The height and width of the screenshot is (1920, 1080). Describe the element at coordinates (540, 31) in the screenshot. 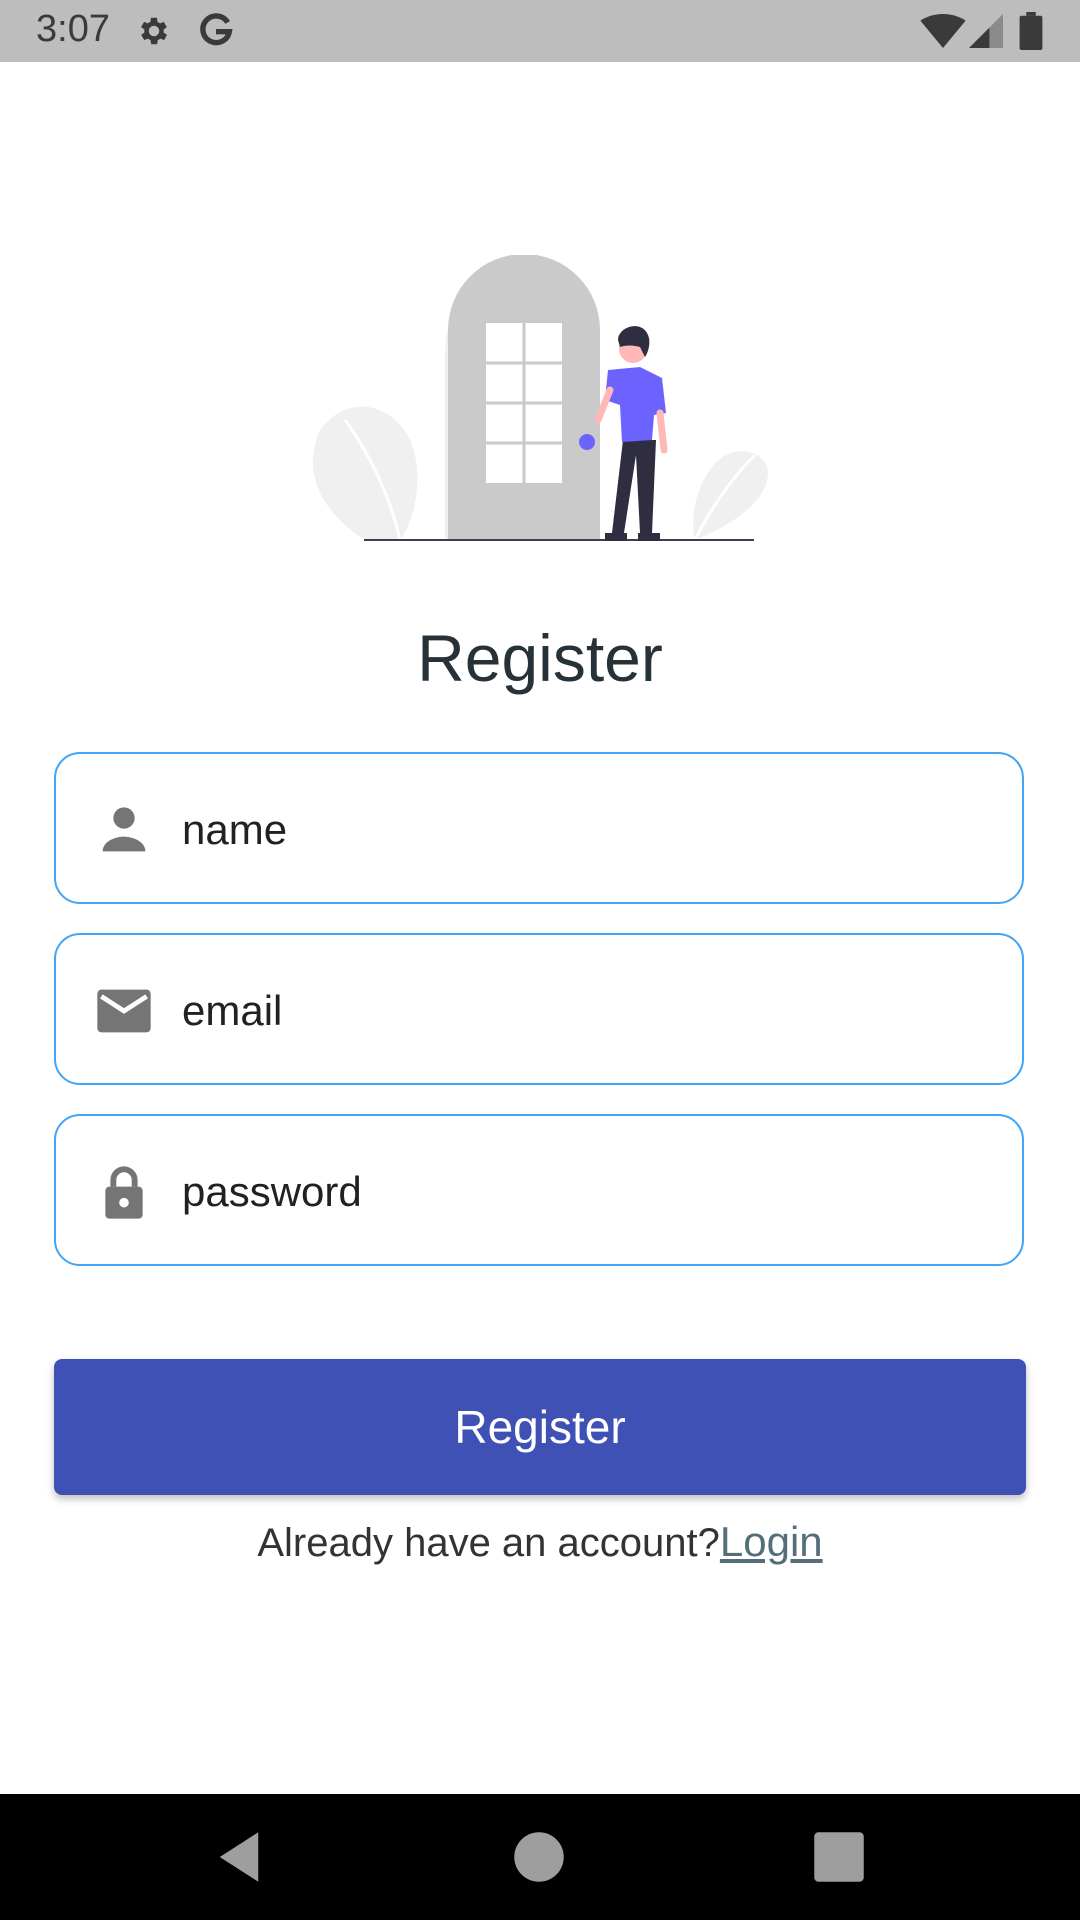

I see `status-bar: 3:07` at that location.